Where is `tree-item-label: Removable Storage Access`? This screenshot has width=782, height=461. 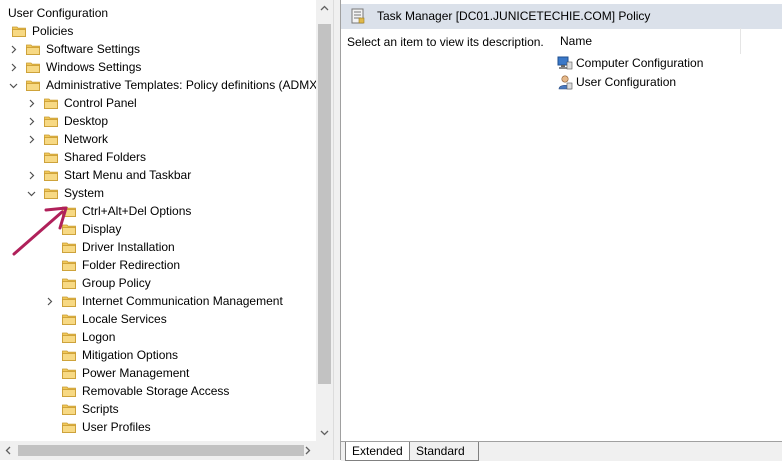
tree-item-label: Removable Storage Access is located at coordinates (156, 391).